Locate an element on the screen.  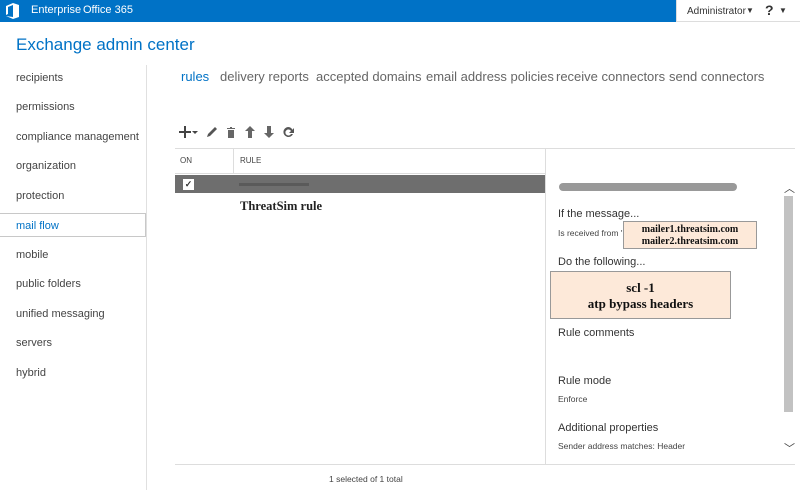
arrow-down-icon is located at coordinates (269, 132).